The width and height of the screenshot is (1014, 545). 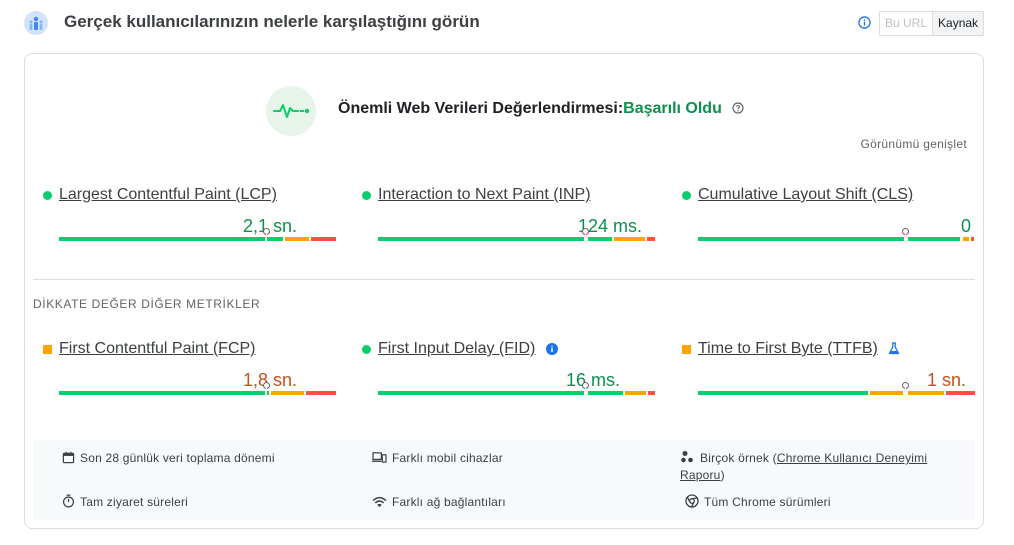 What do you see at coordinates (687, 457) in the screenshot?
I see `samples-icon` at bounding box center [687, 457].